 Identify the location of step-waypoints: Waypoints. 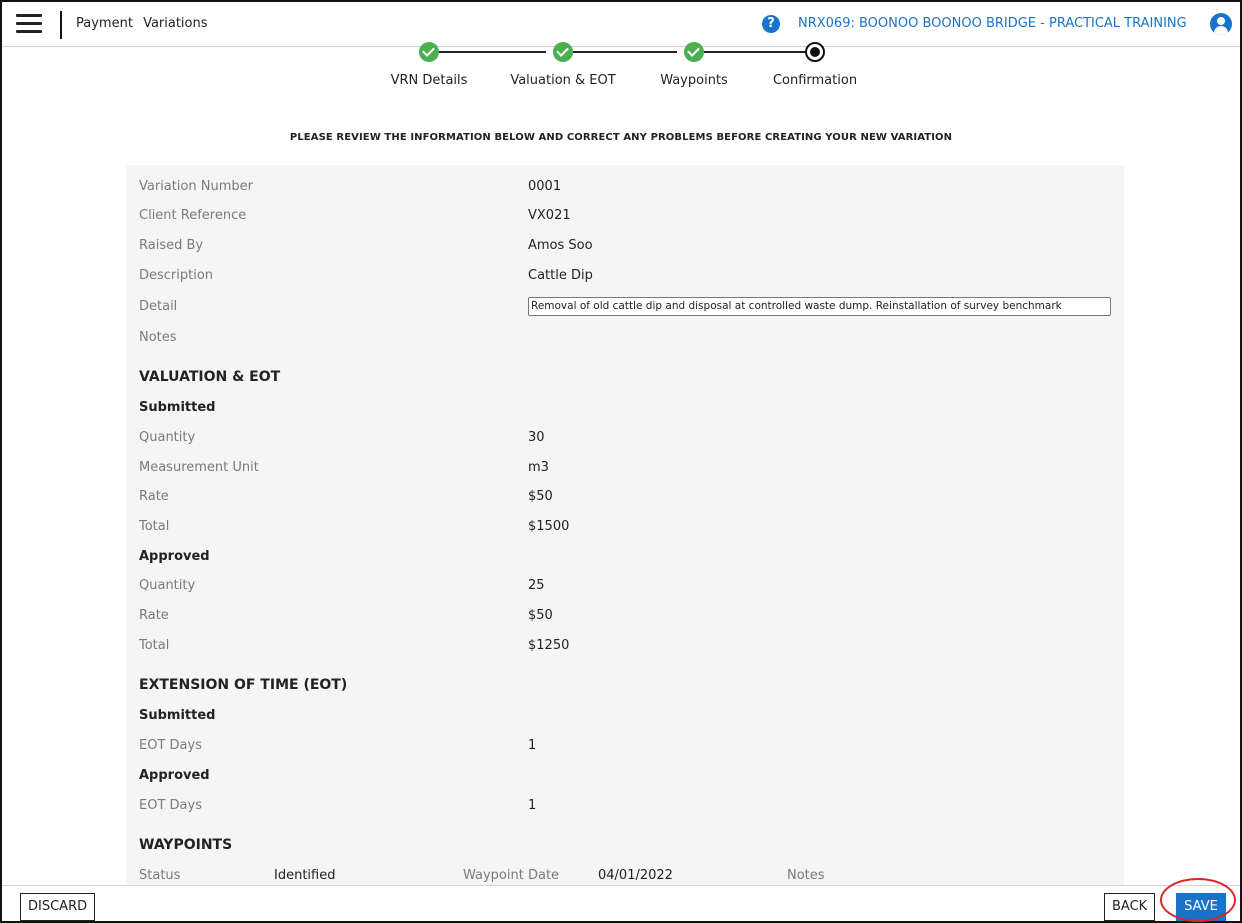
(694, 80).